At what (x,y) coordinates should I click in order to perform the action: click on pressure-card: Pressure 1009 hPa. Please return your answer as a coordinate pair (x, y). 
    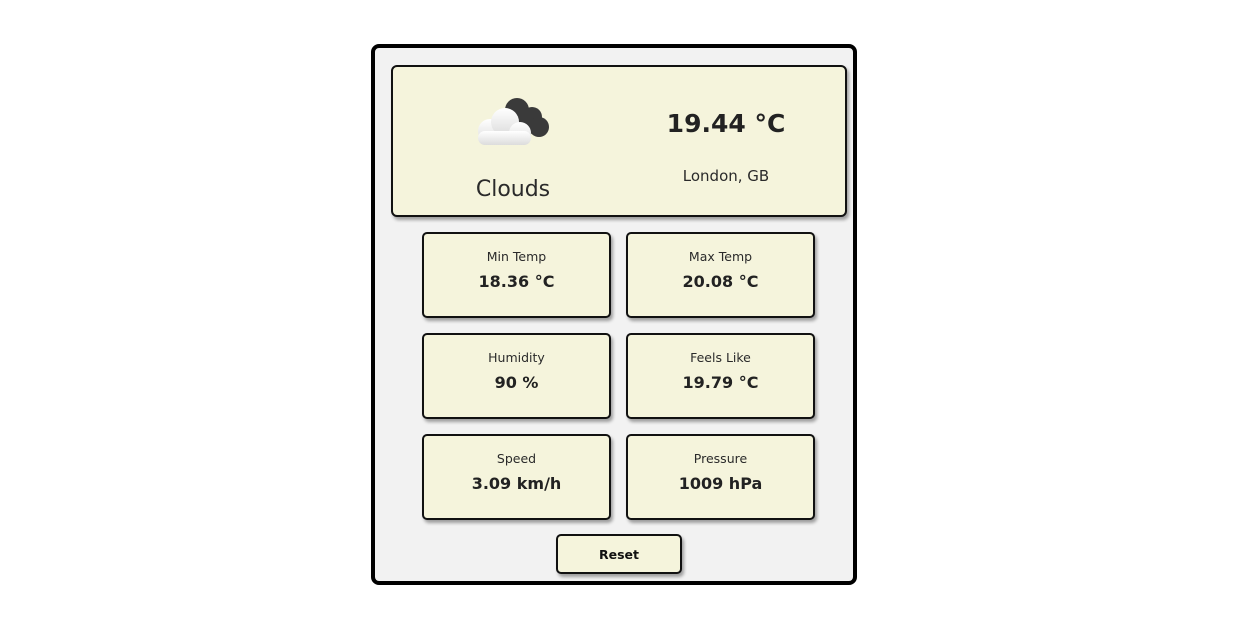
    Looking at the image, I should click on (720, 477).